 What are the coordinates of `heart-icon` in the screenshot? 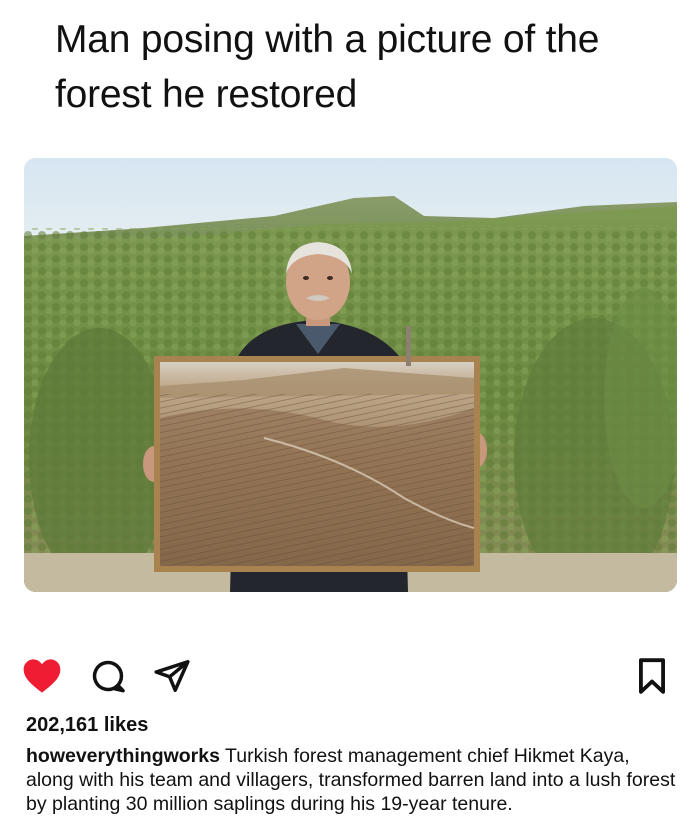 It's located at (42, 676).